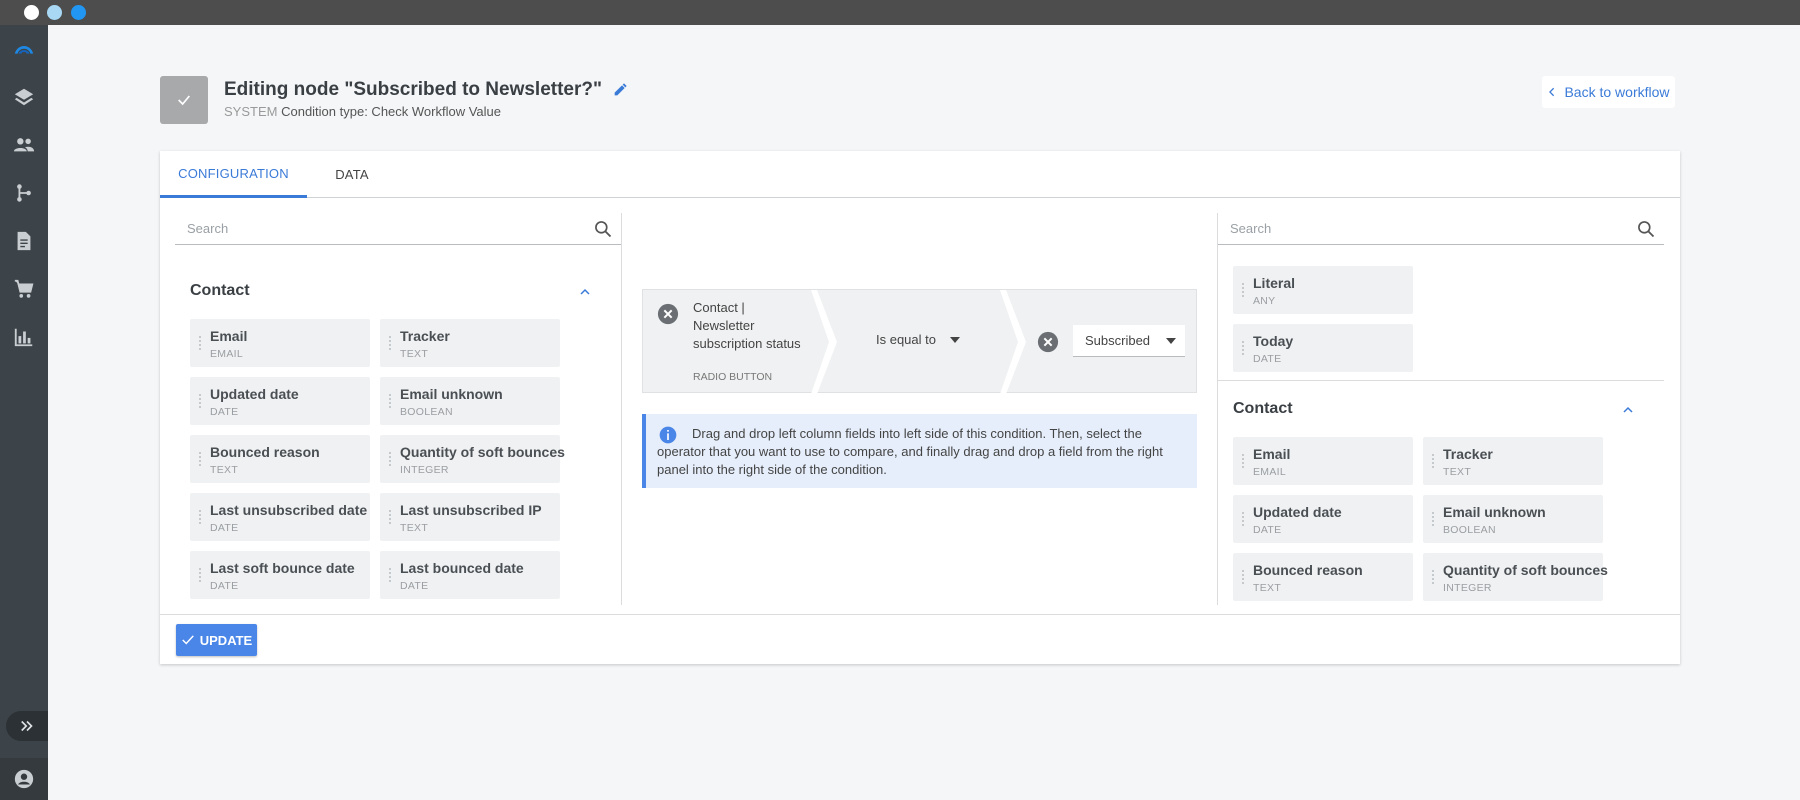  What do you see at coordinates (1118, 340) in the screenshot?
I see `value-select-value: Subscribed` at bounding box center [1118, 340].